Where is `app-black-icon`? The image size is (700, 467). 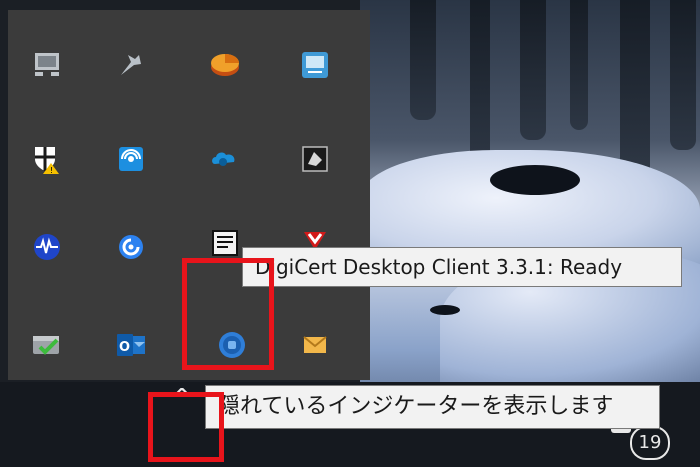
app-black-icon is located at coordinates (315, 159).